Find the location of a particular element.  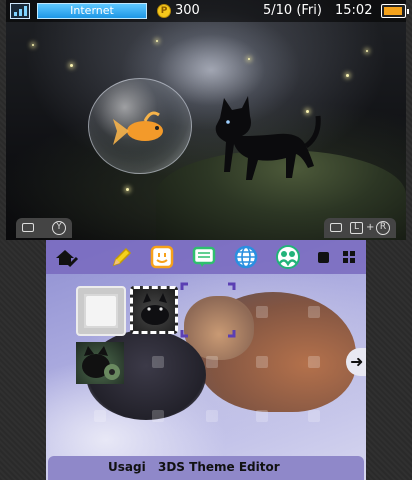

globe-icon is located at coordinates (246, 257).